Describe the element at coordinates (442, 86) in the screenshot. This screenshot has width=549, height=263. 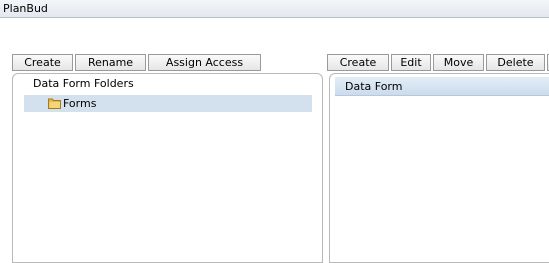
I see `data-form-column-header: Data Form` at that location.